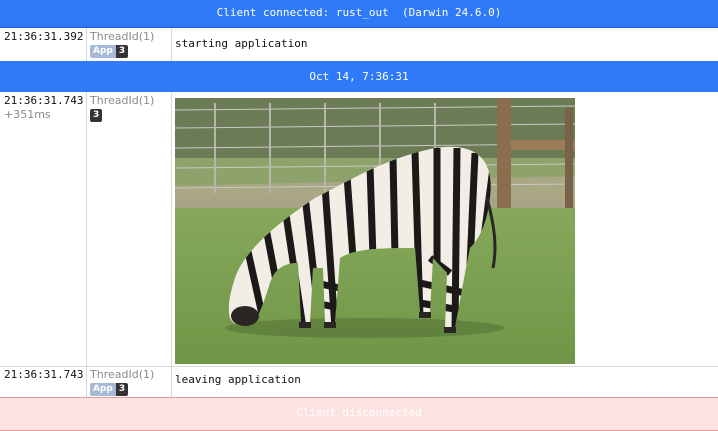  Describe the element at coordinates (130, 115) in the screenshot. I see `badge-group: 3` at that location.